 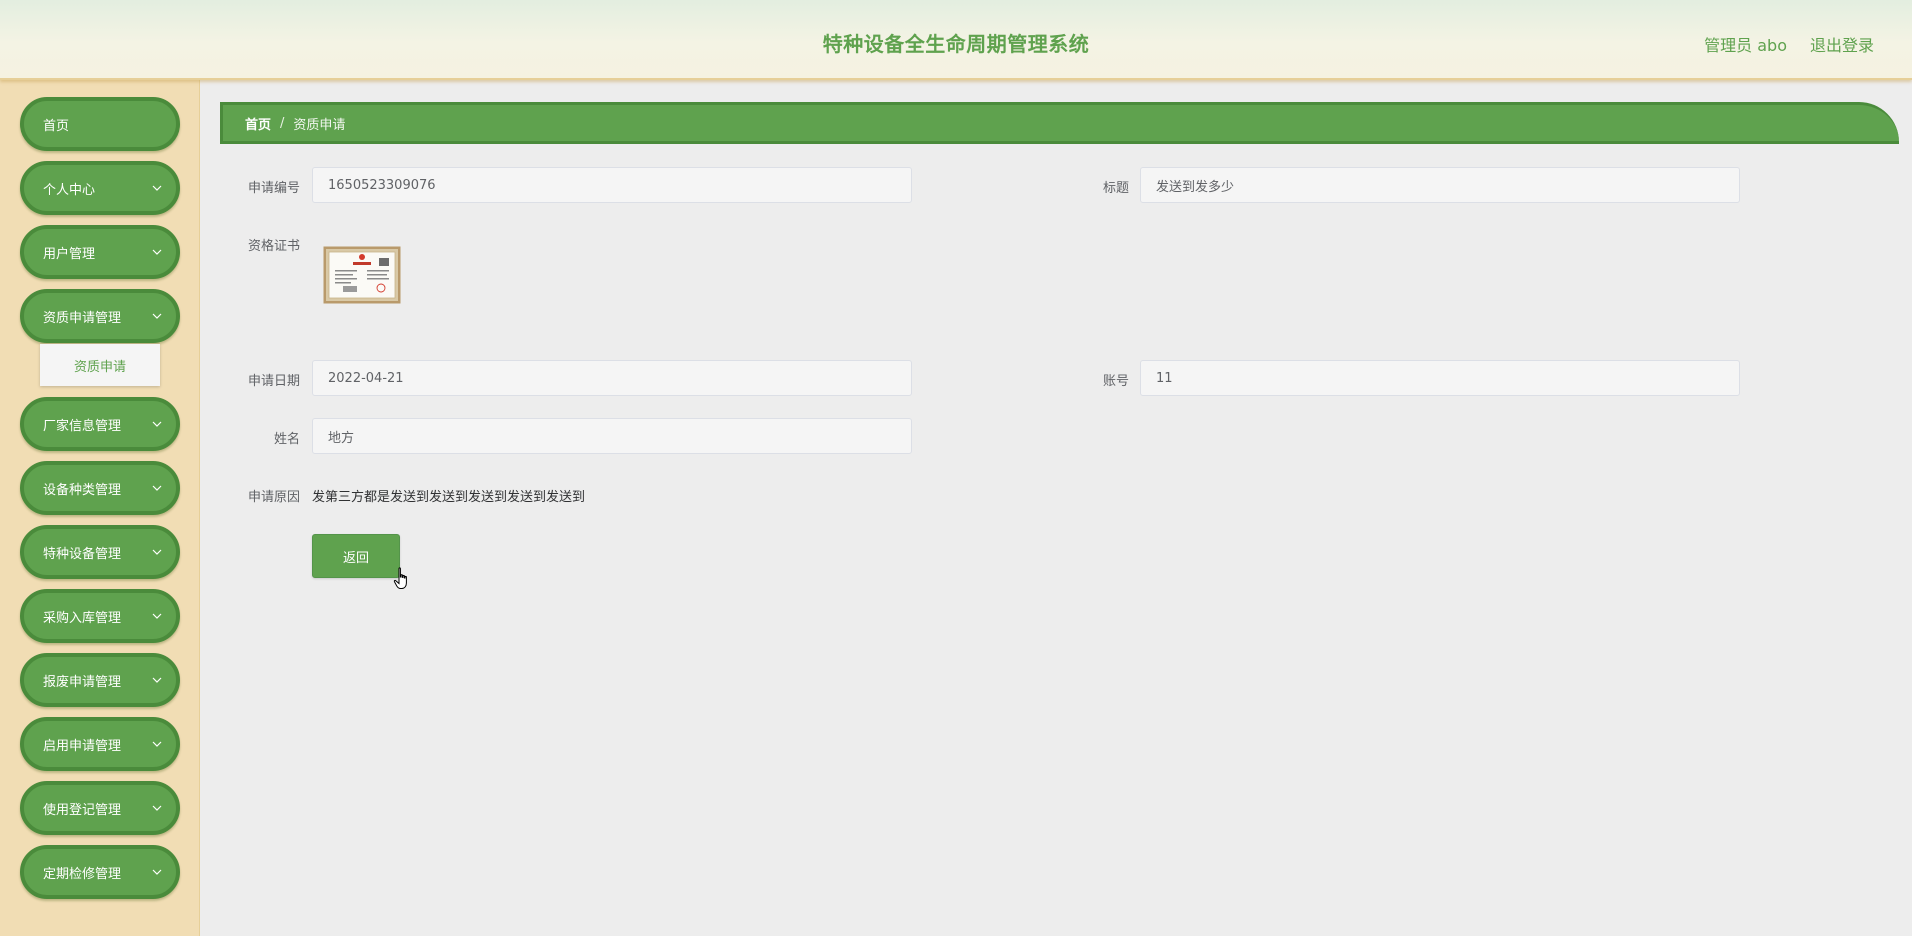 What do you see at coordinates (362, 275) in the screenshot?
I see `certificate-image` at bounding box center [362, 275].